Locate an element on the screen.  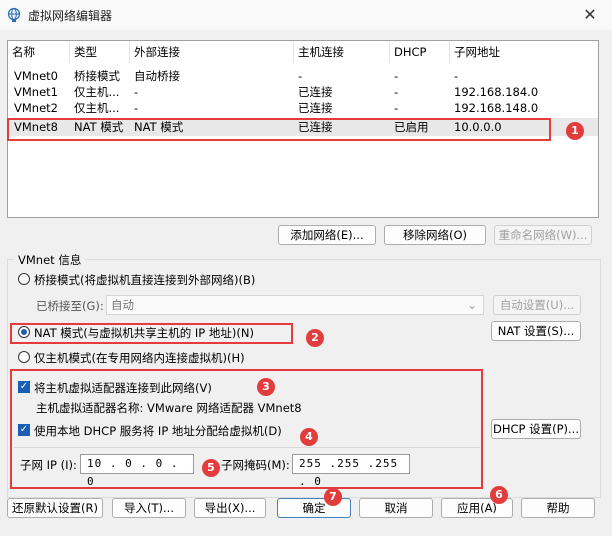
hostonly-mode-radio is located at coordinates (24, 357).